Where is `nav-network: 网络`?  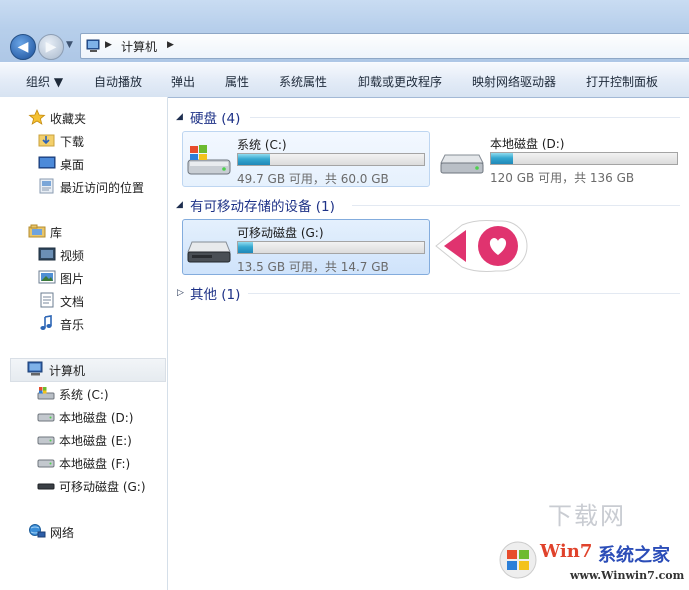
nav-network: 网络 is located at coordinates (93, 532).